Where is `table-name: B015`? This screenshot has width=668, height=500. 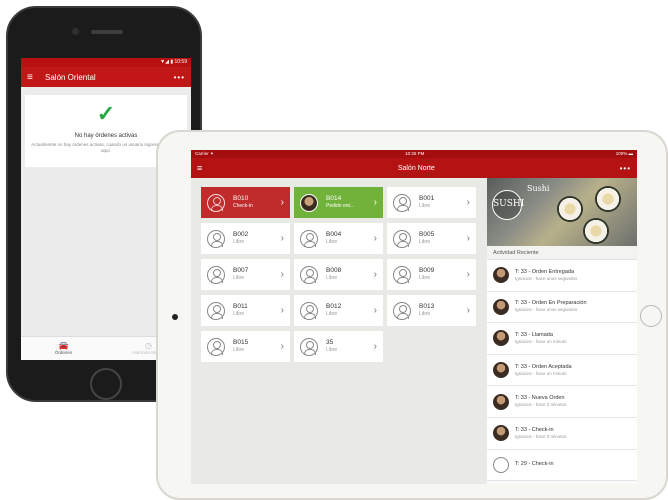
table-name: B015 is located at coordinates (241, 342).